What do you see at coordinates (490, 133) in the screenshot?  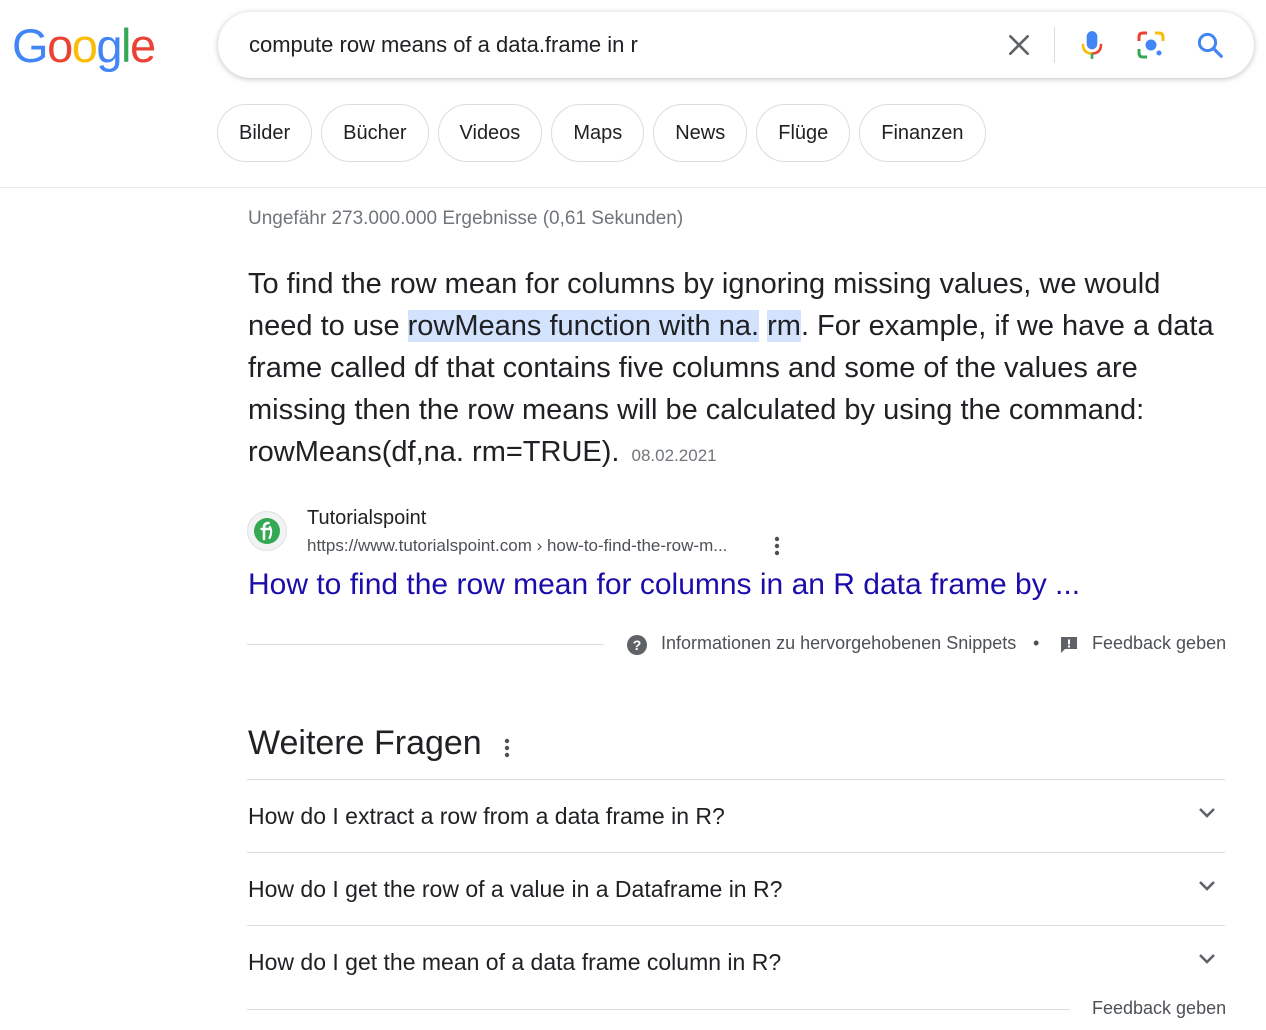 I see `chip-videos: Videos` at bounding box center [490, 133].